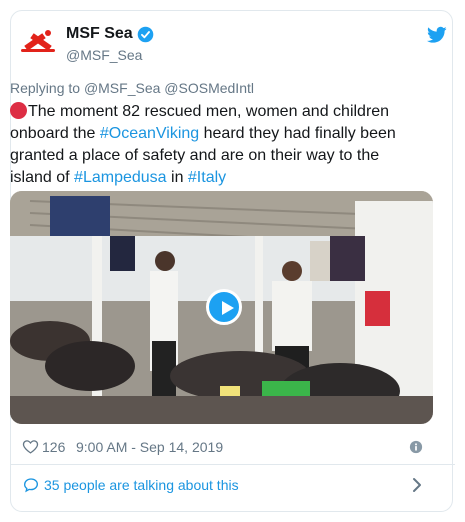  What do you see at coordinates (232, 464) in the screenshot?
I see `footer-divider` at bounding box center [232, 464].